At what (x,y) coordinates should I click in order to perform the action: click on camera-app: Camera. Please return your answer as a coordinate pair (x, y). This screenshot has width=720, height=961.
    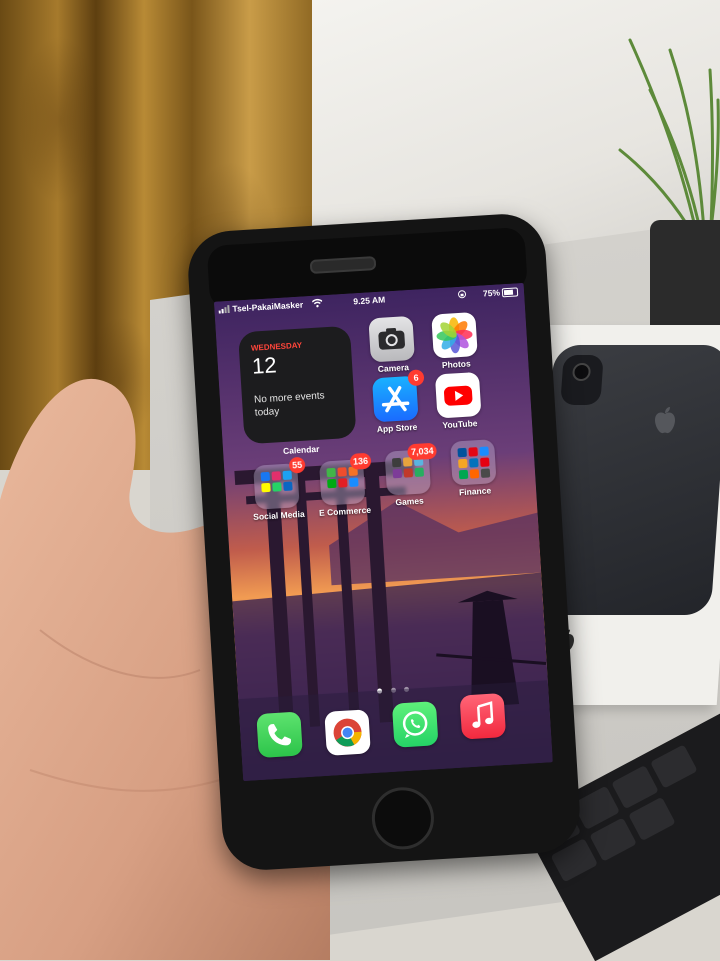
    Looking at the image, I should click on (391, 345).